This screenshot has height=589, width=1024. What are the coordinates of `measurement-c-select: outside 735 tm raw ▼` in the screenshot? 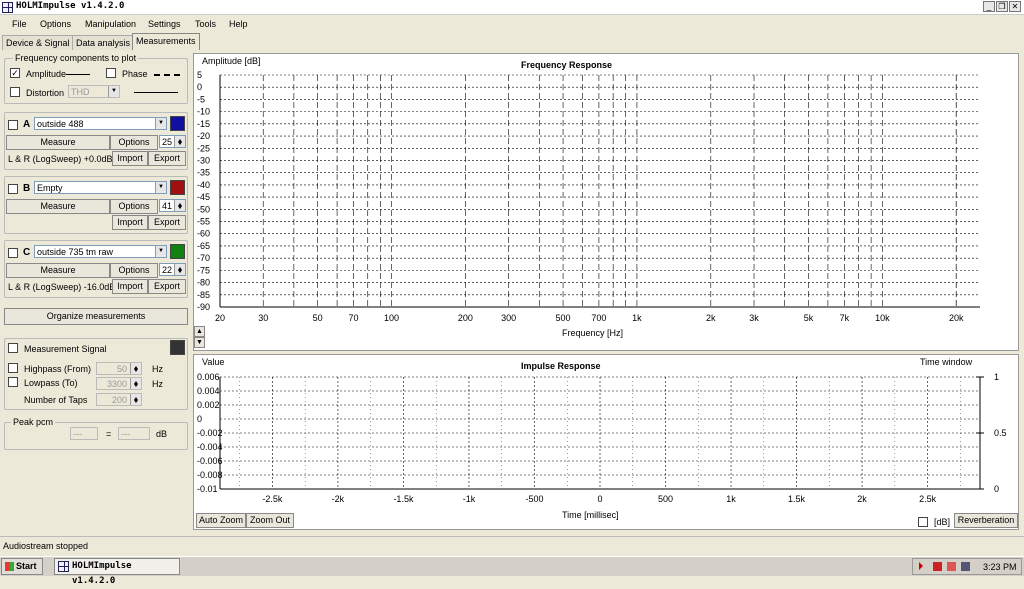 It's located at (100, 251).